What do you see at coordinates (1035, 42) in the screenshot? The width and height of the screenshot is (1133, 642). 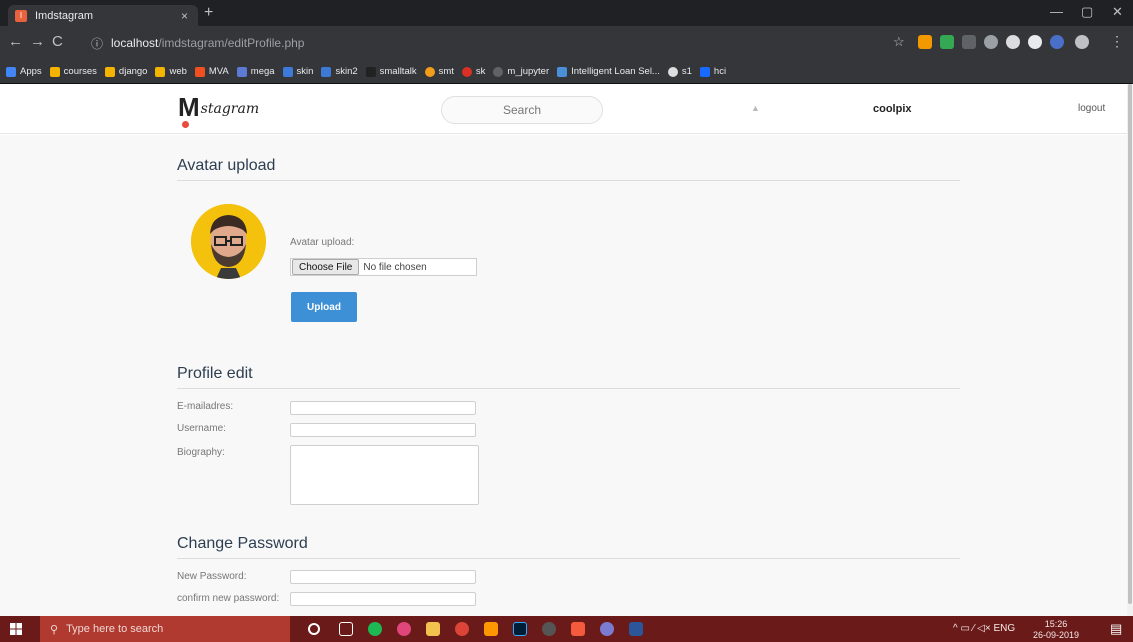 I see `chrome-extension-icon` at bounding box center [1035, 42].